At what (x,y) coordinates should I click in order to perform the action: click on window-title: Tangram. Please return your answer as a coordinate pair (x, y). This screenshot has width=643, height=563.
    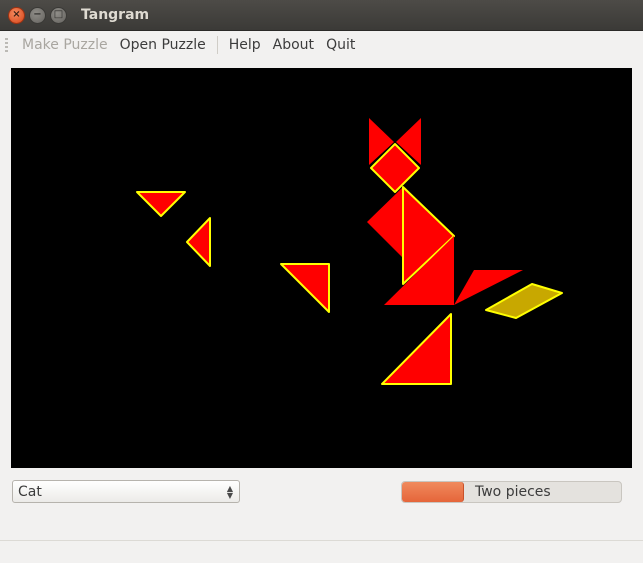
    Looking at the image, I should click on (115, 15).